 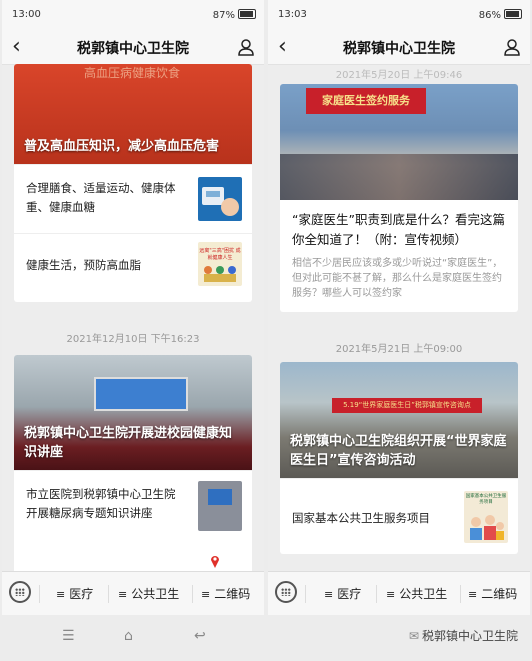 What do you see at coordinates (128, 443) in the screenshot?
I see `cover-title: 税郭镇中心卫生院开展进校园健康知识讲座` at bounding box center [128, 443].